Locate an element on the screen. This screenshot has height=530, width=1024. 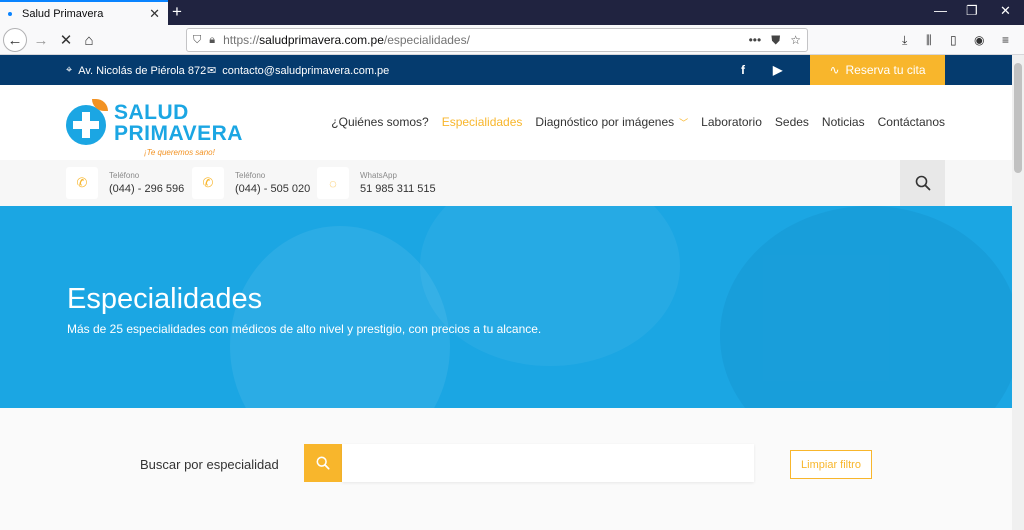
browser-tab-bar: Salud Primavera ✕ + — ❐ ✕ is located at coordinates (512, 12).